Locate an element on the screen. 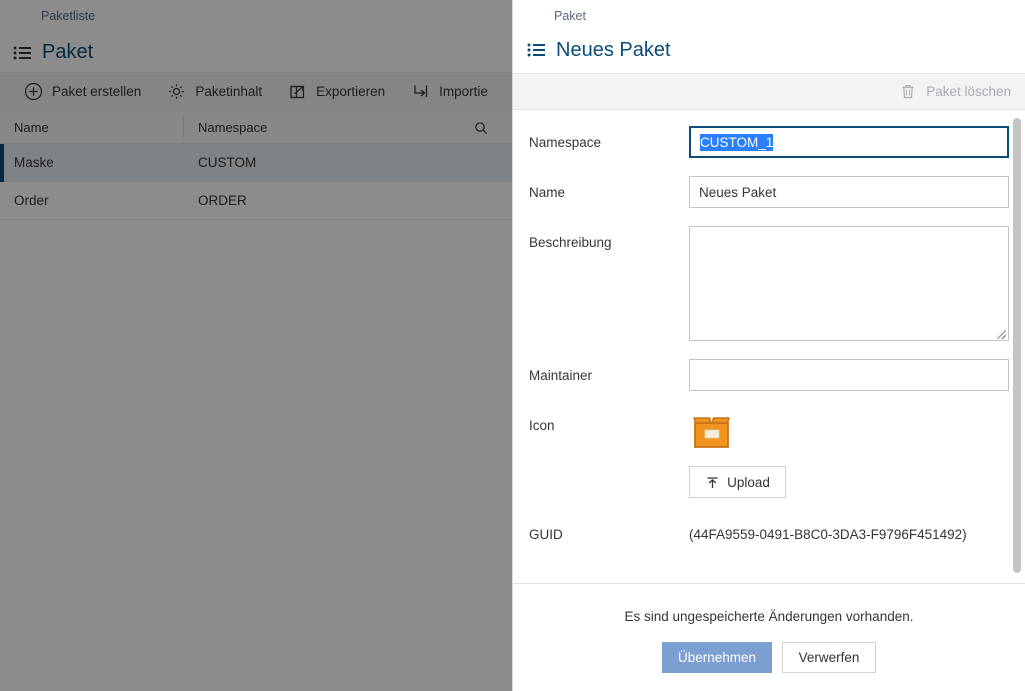  footer-buttons: Übernehmen Verwerfen is located at coordinates (769, 657).